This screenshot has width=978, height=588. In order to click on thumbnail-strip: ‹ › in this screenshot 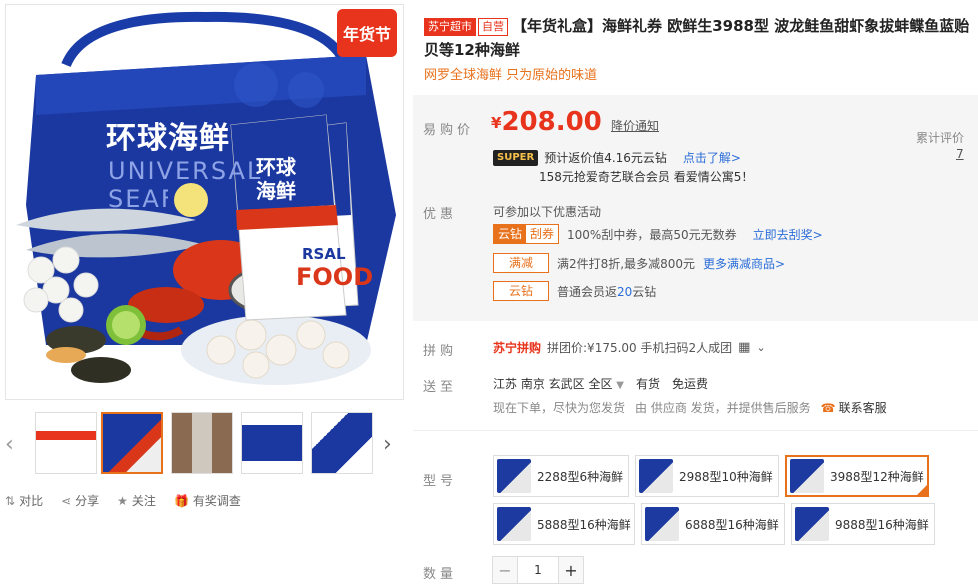, I will do `click(204, 445)`.